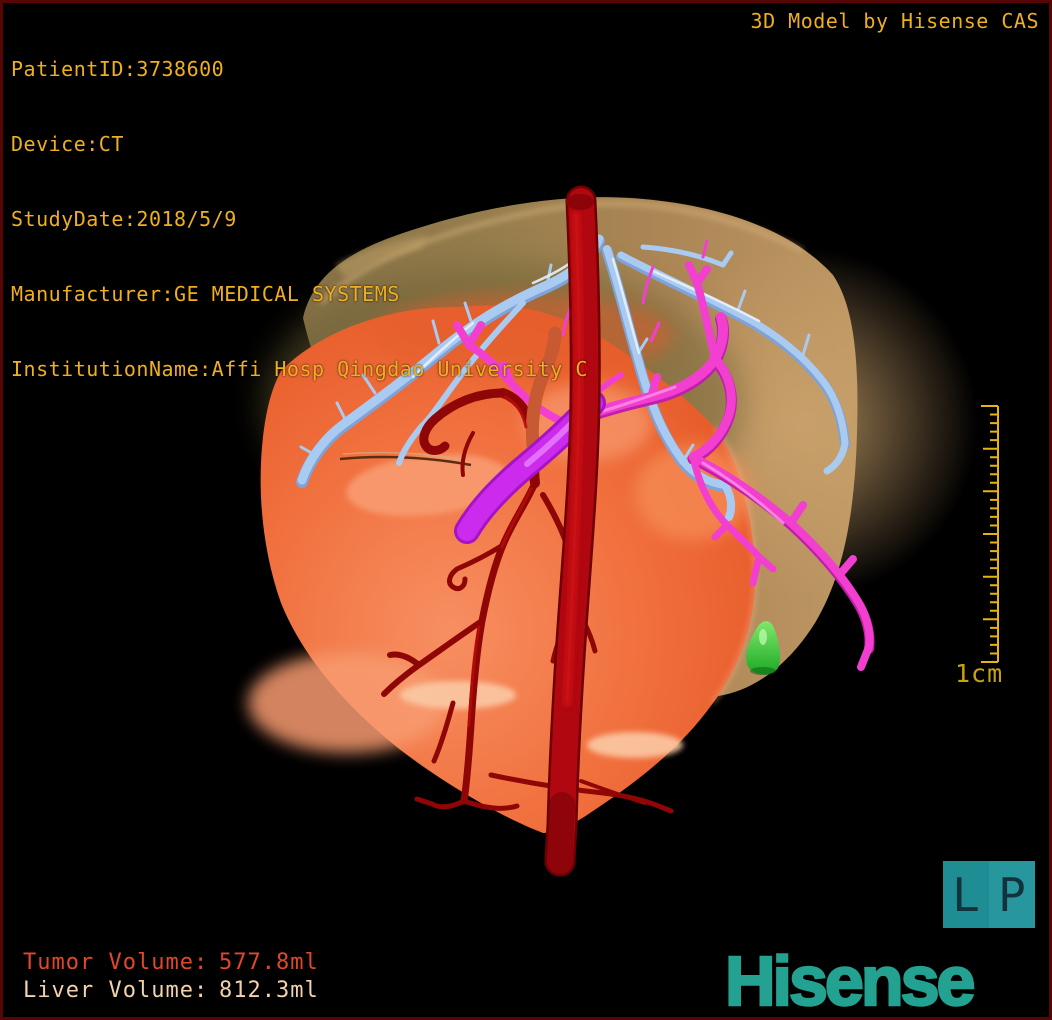 This screenshot has height=1020, width=1052. Describe the element at coordinates (850, 980) in the screenshot. I see `hisense-logo: Hisense` at that location.